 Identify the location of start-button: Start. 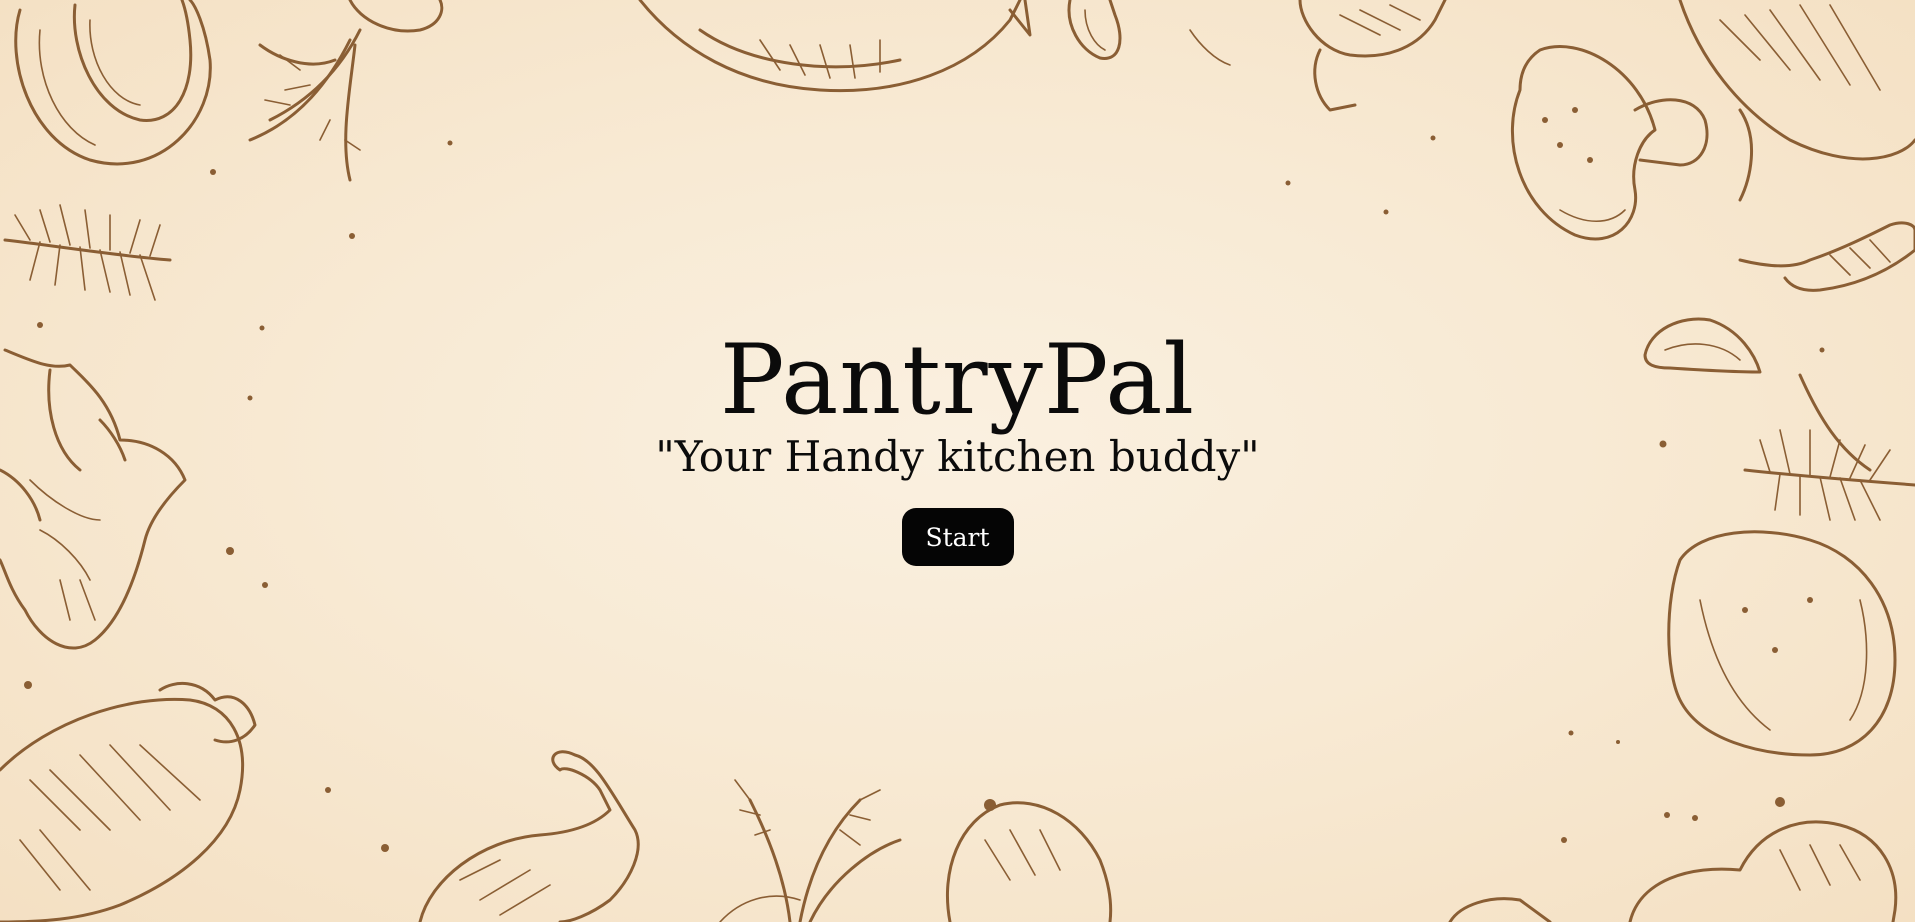
(957, 537).